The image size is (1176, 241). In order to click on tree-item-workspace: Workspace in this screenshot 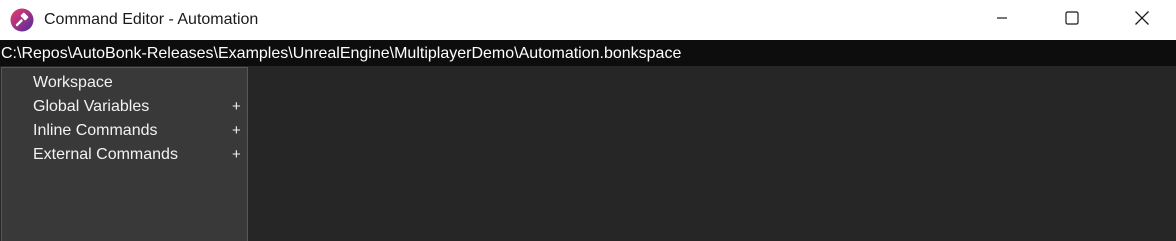, I will do `click(124, 83)`.